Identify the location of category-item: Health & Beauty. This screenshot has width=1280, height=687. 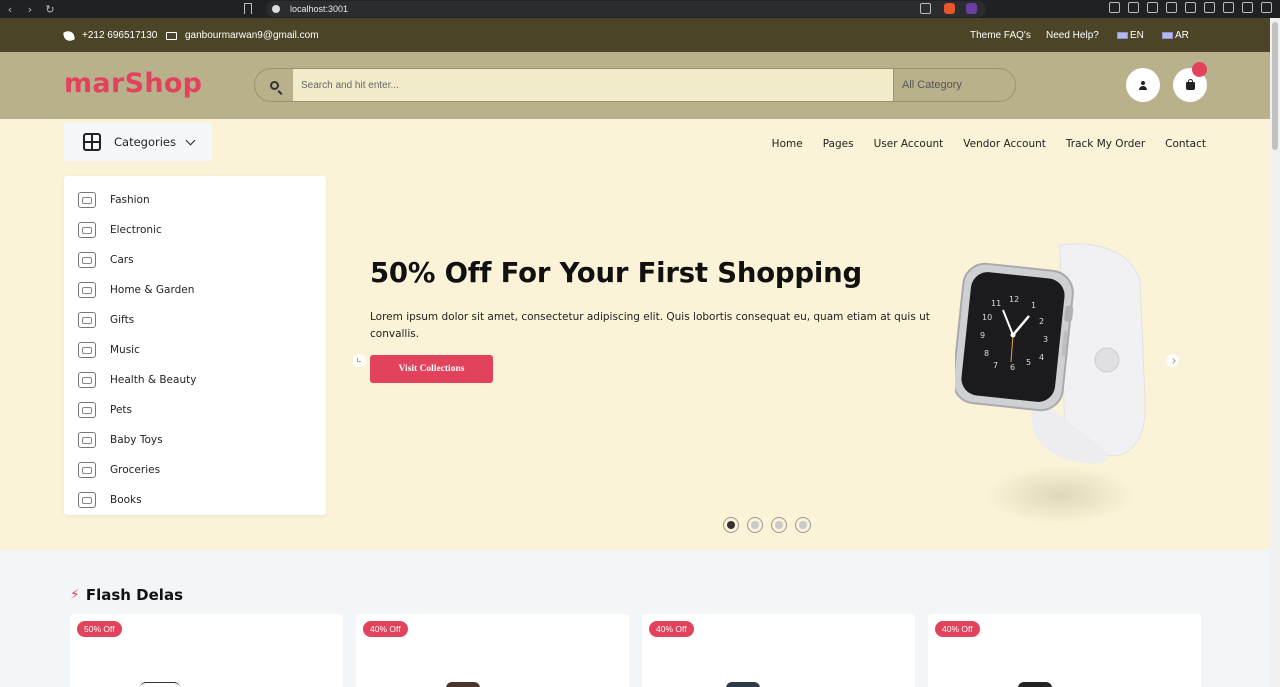
(137, 380).